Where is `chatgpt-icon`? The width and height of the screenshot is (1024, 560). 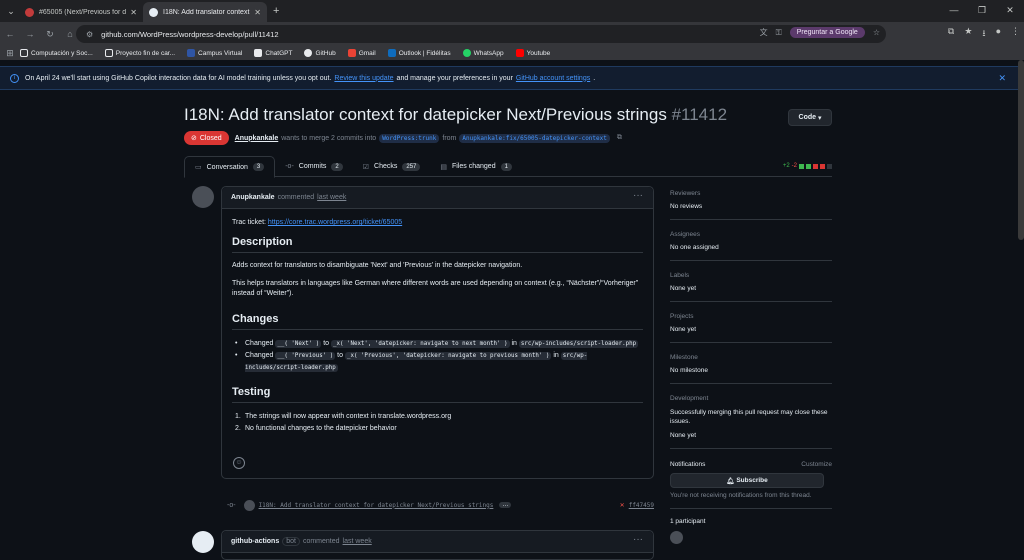
chatgpt-icon is located at coordinates (258, 53).